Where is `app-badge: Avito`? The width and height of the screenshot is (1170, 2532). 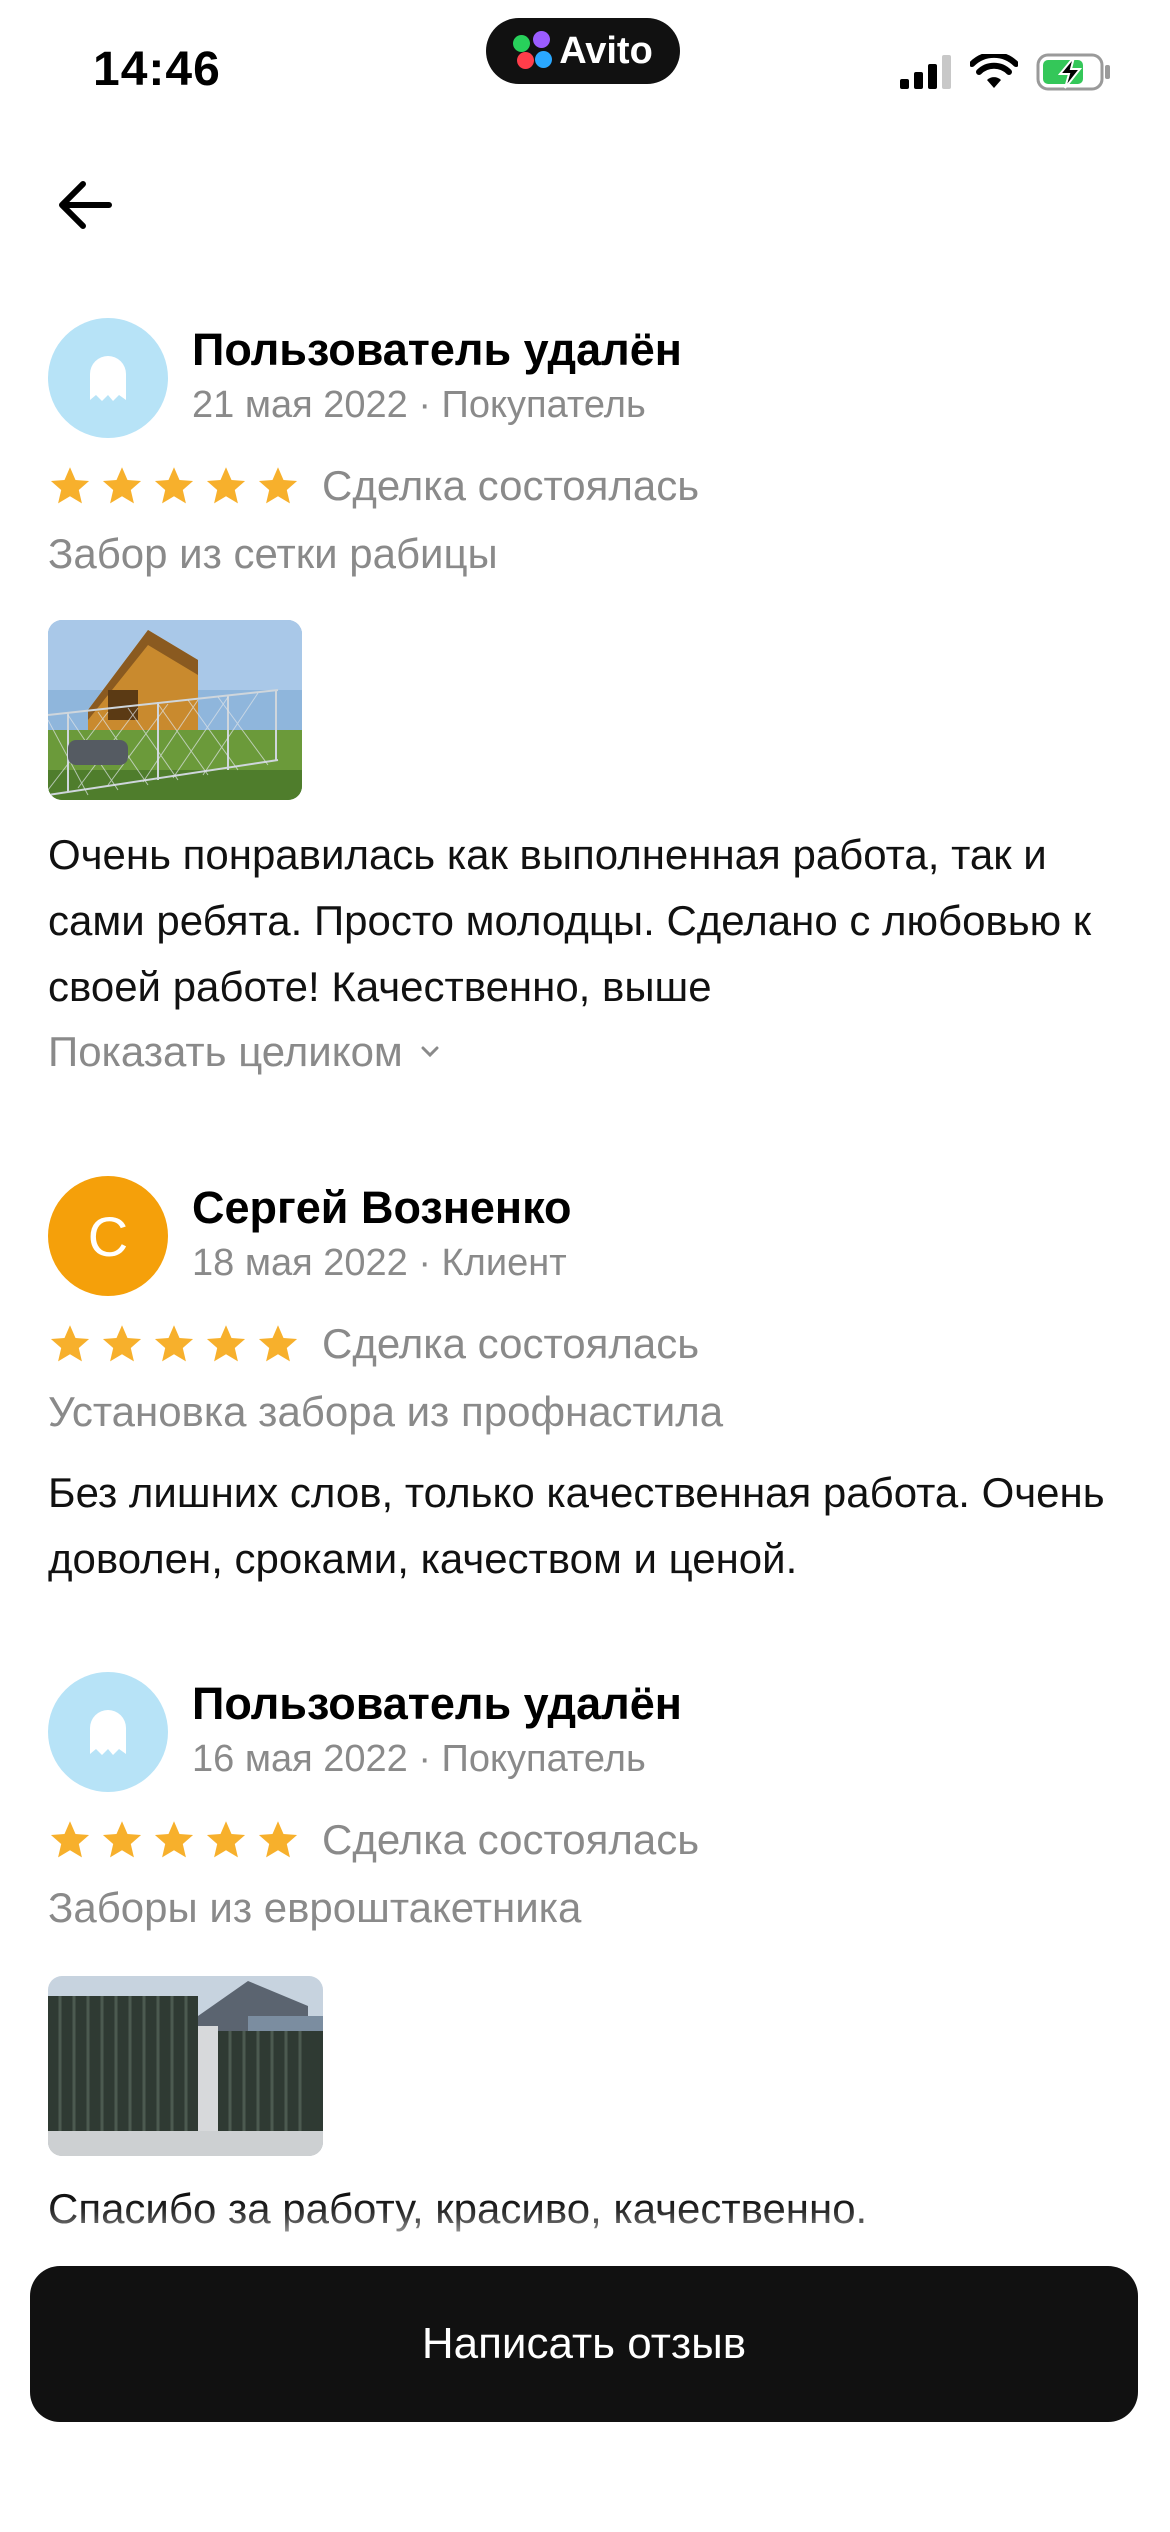
app-badge: Avito is located at coordinates (583, 51).